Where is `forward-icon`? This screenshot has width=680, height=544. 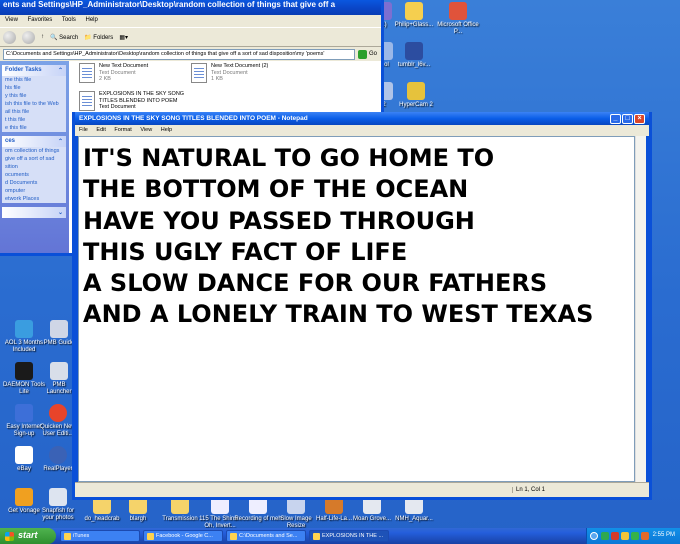
forward-icon is located at coordinates (28, 37).